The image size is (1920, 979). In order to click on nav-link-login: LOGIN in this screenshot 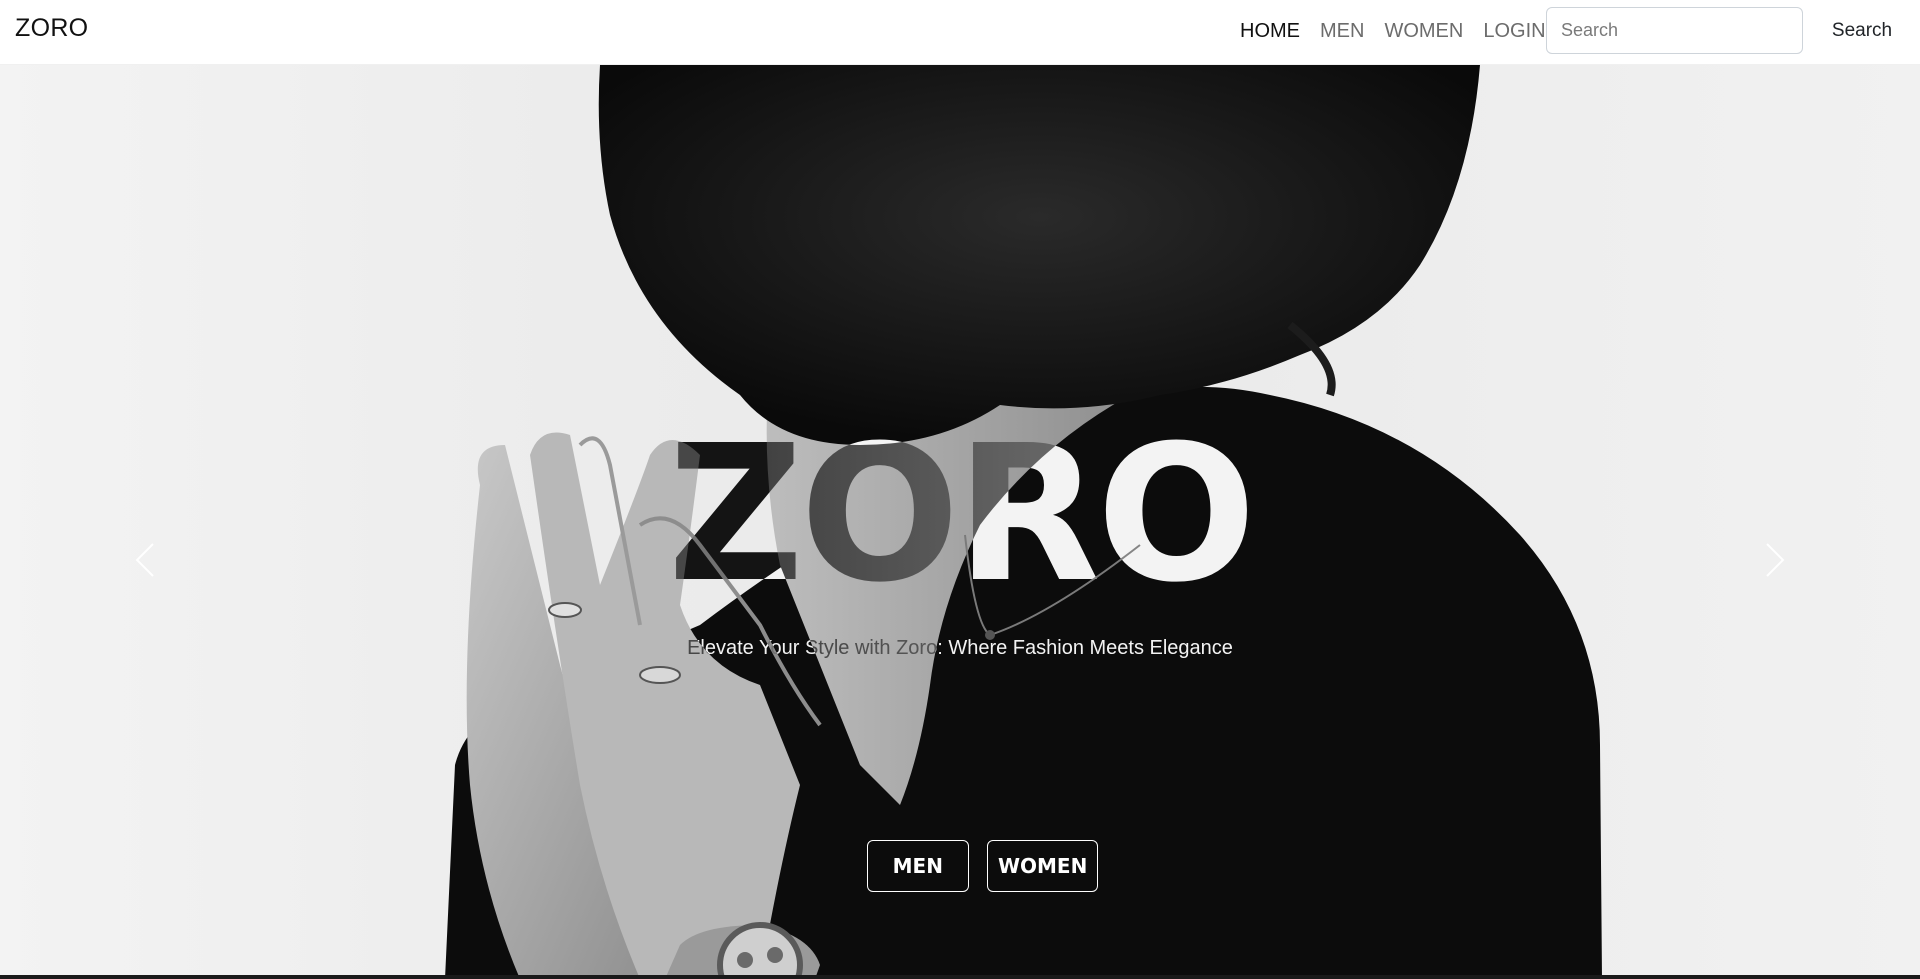, I will do `click(1514, 31)`.